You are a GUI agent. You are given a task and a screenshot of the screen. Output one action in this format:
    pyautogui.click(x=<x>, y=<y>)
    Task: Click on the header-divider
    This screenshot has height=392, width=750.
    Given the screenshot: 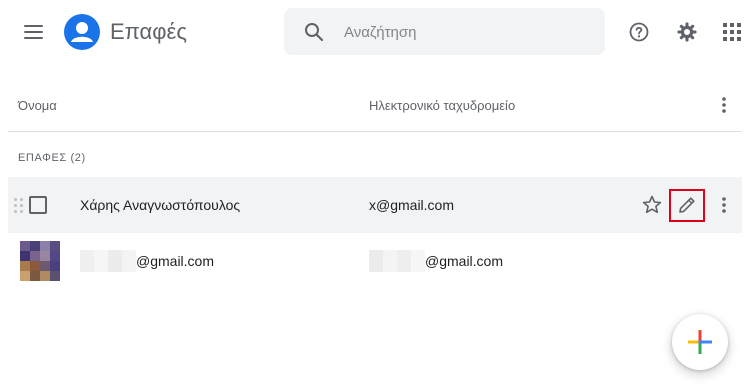 What is the action you would take?
    pyautogui.click(x=375, y=131)
    